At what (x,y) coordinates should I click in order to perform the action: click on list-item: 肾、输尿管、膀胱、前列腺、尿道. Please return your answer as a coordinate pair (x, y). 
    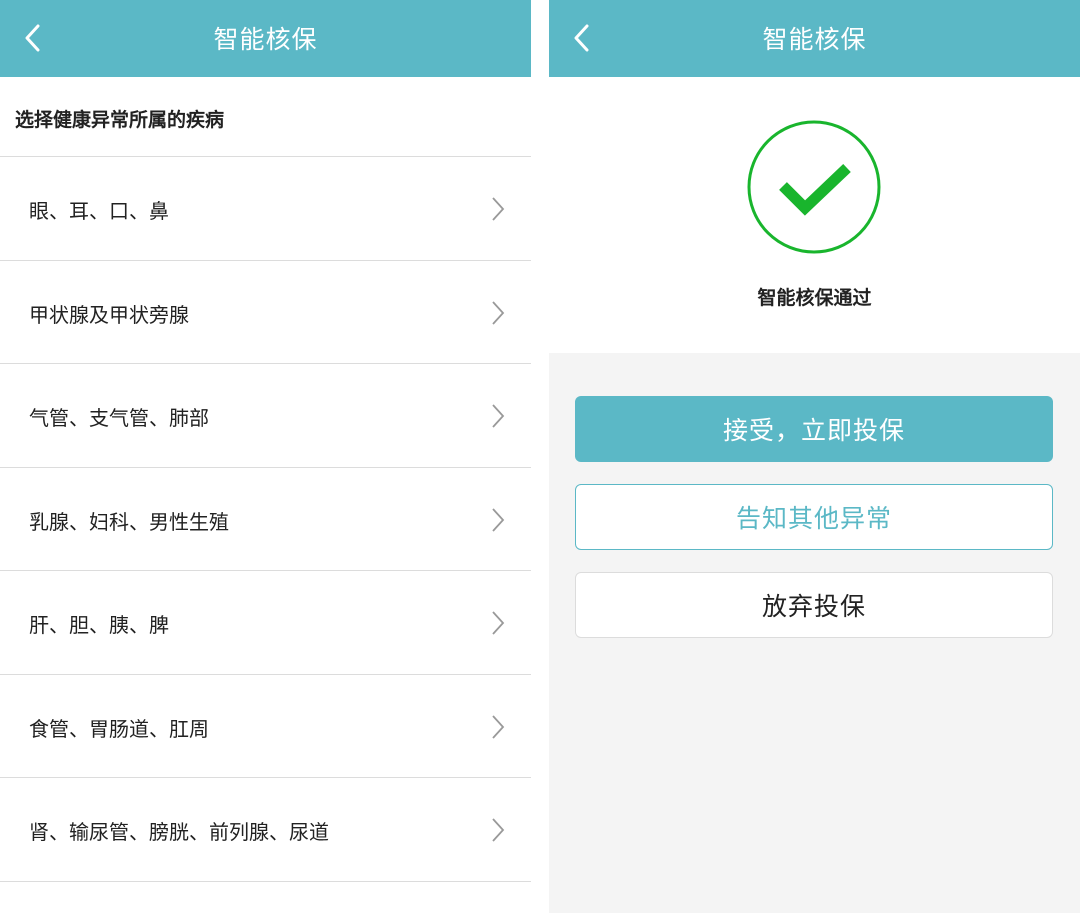
    Looking at the image, I should click on (265, 830).